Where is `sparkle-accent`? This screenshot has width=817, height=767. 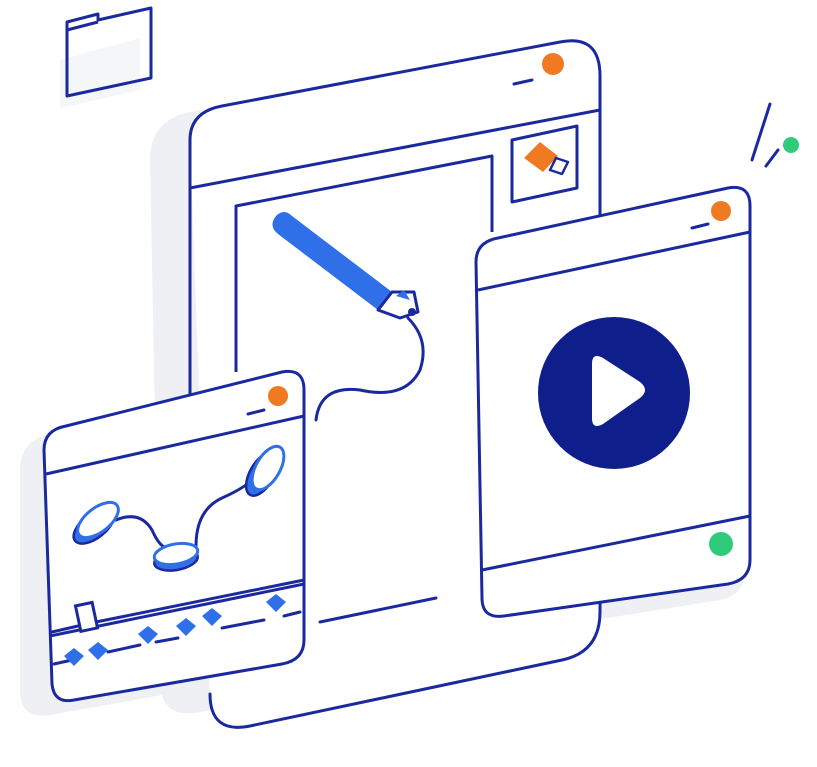
sparkle-accent is located at coordinates (774, 135).